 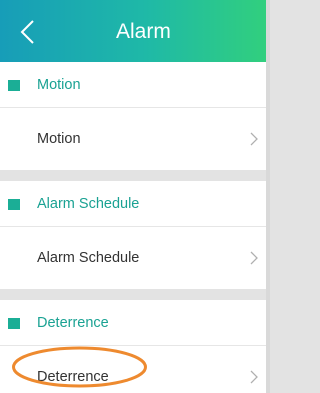 What do you see at coordinates (268, 196) in the screenshot?
I see `scrollbar-track` at bounding box center [268, 196].